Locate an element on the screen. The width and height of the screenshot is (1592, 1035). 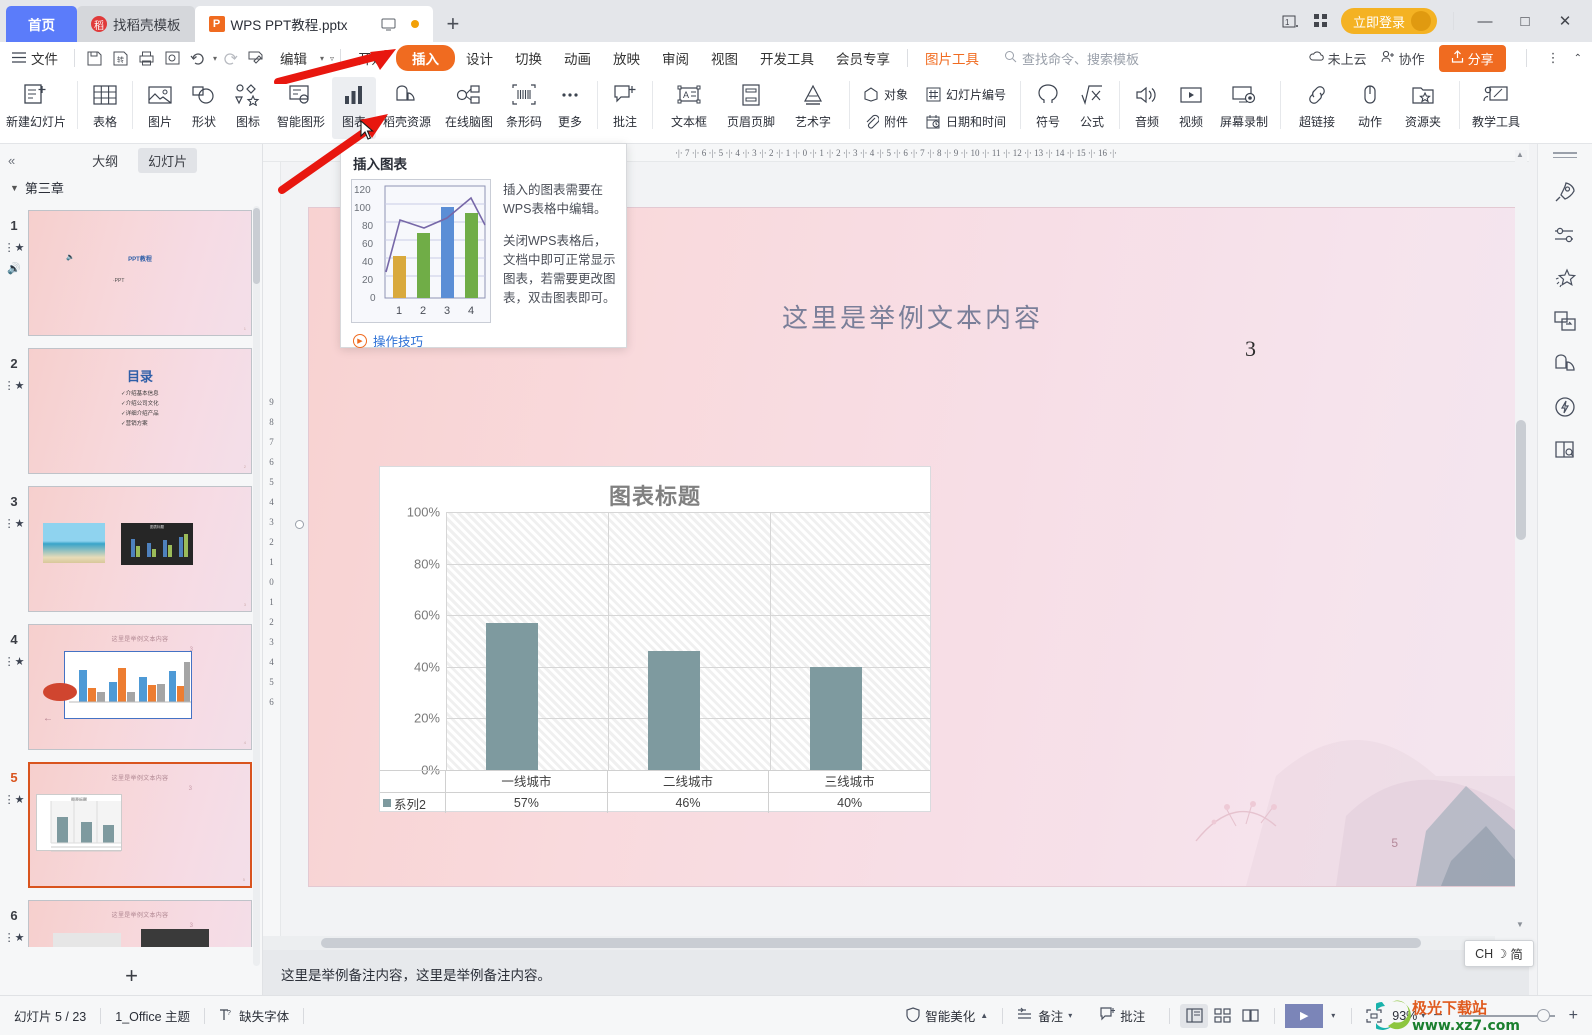
notes-horizontal-scrollbar is located at coordinates (879, 943).